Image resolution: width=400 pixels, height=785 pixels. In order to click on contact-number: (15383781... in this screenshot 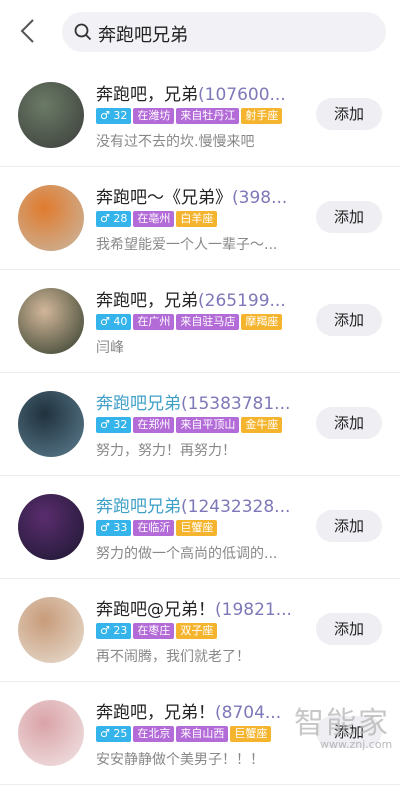, I will do `click(236, 404)`.